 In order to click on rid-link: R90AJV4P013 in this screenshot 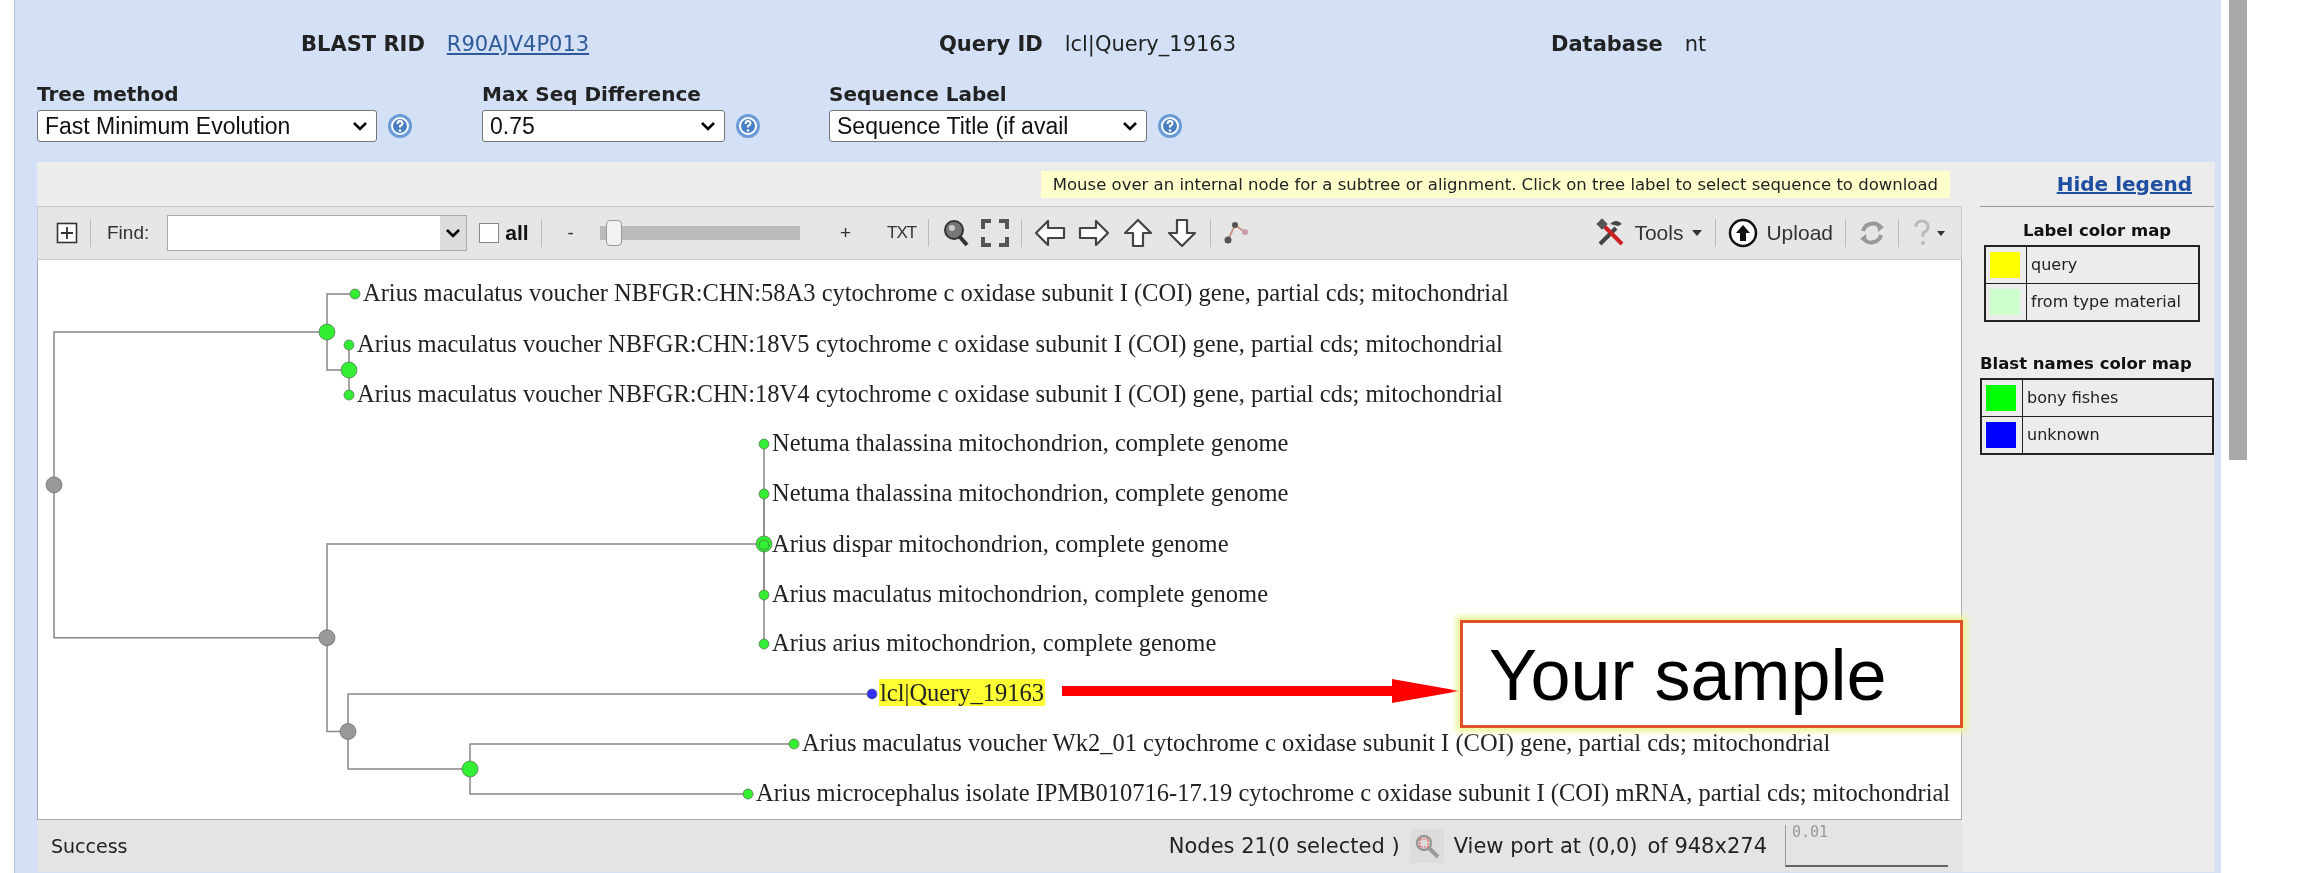, I will do `click(518, 43)`.